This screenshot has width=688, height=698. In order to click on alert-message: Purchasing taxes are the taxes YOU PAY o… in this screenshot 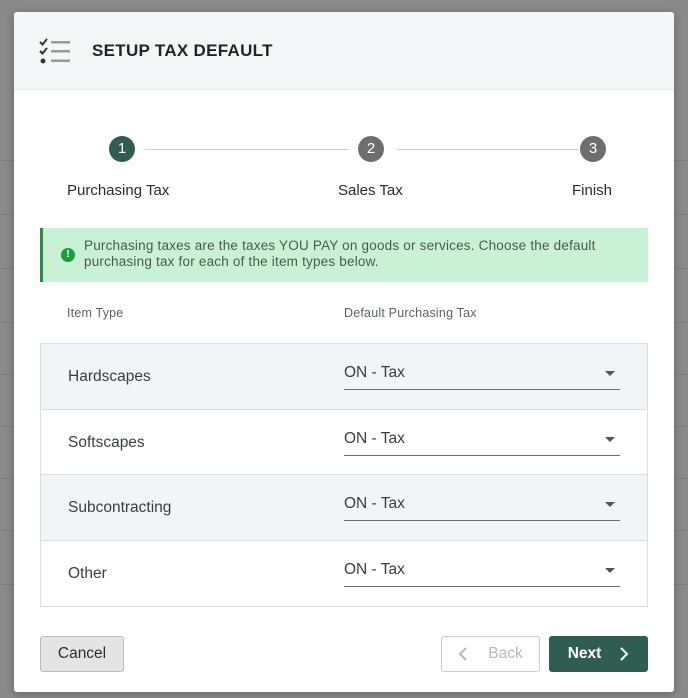, I will do `click(340, 253)`.